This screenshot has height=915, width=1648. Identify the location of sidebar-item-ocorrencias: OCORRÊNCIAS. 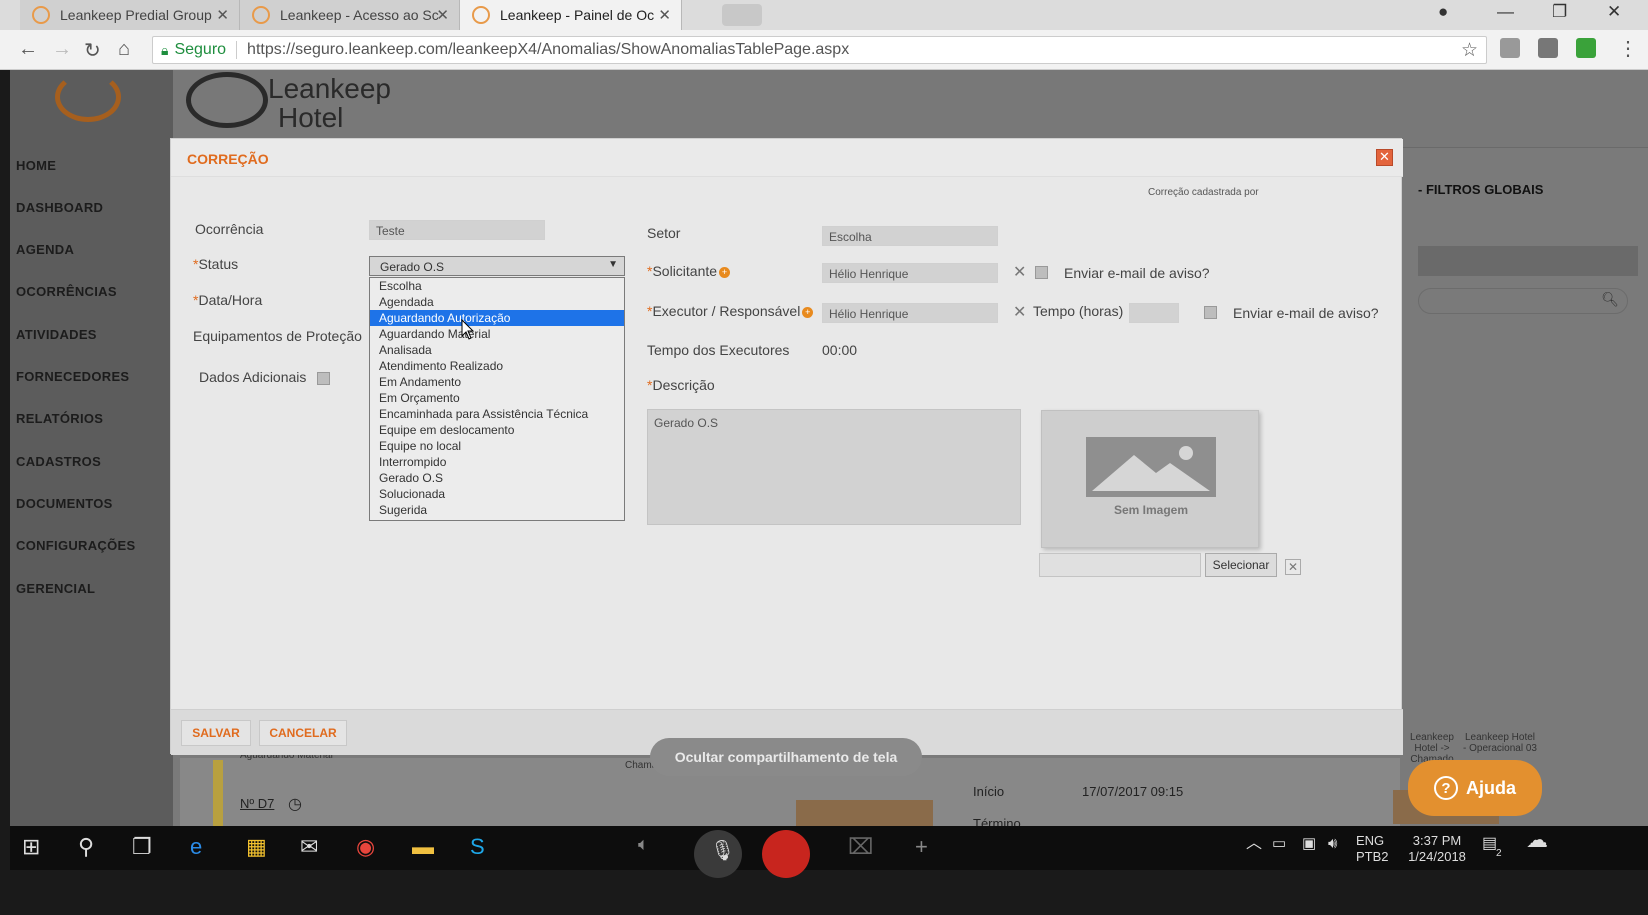
(66, 291).